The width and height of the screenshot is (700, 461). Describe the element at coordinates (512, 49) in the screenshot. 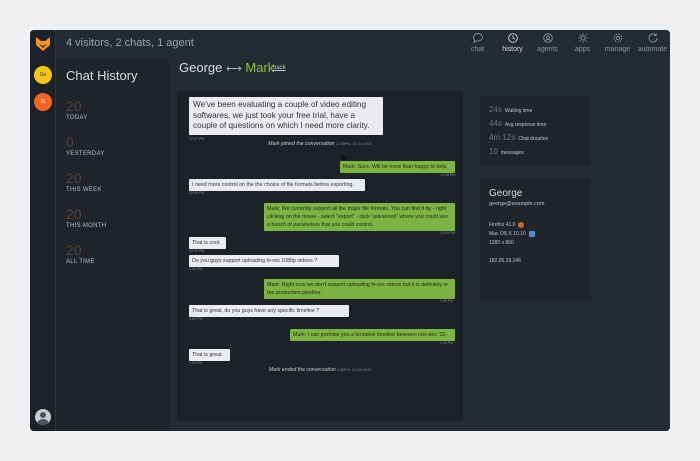

I see `nav-label: history` at that location.